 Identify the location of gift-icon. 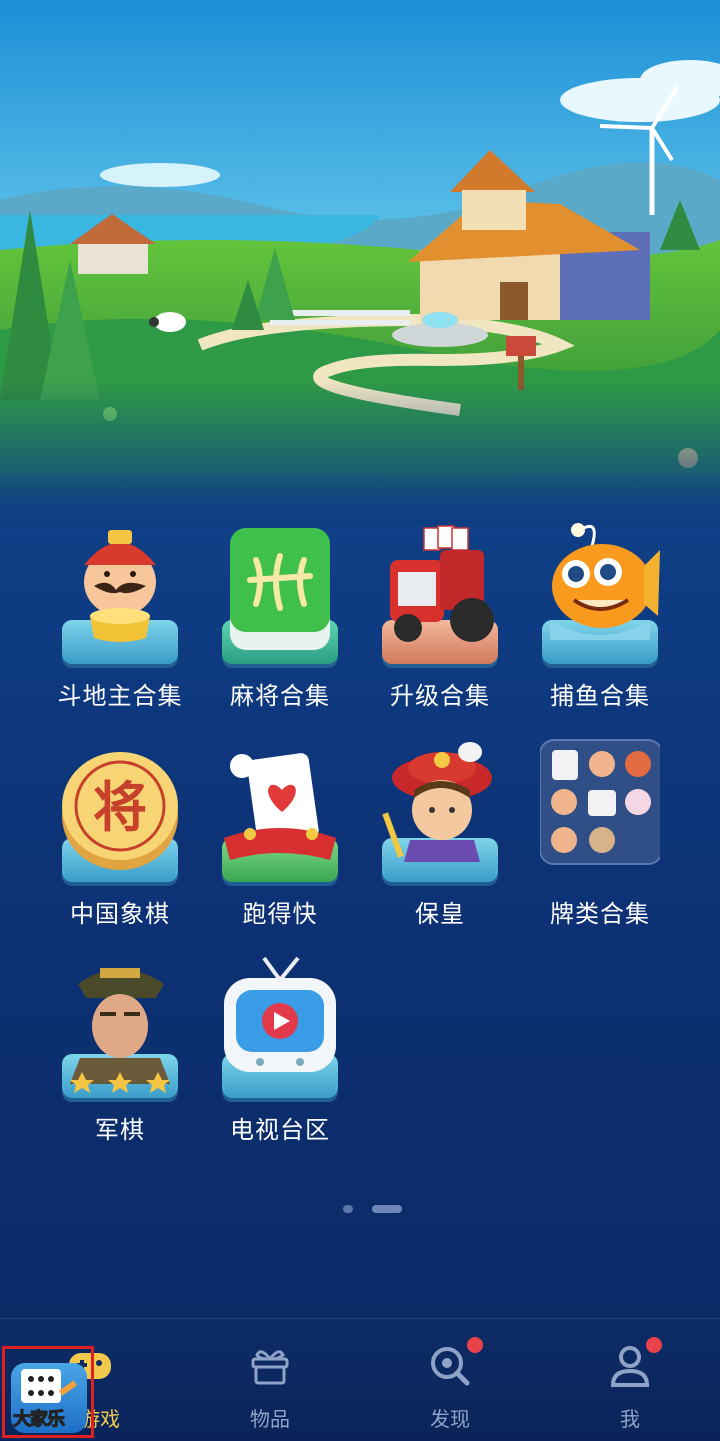
(270, 1367).